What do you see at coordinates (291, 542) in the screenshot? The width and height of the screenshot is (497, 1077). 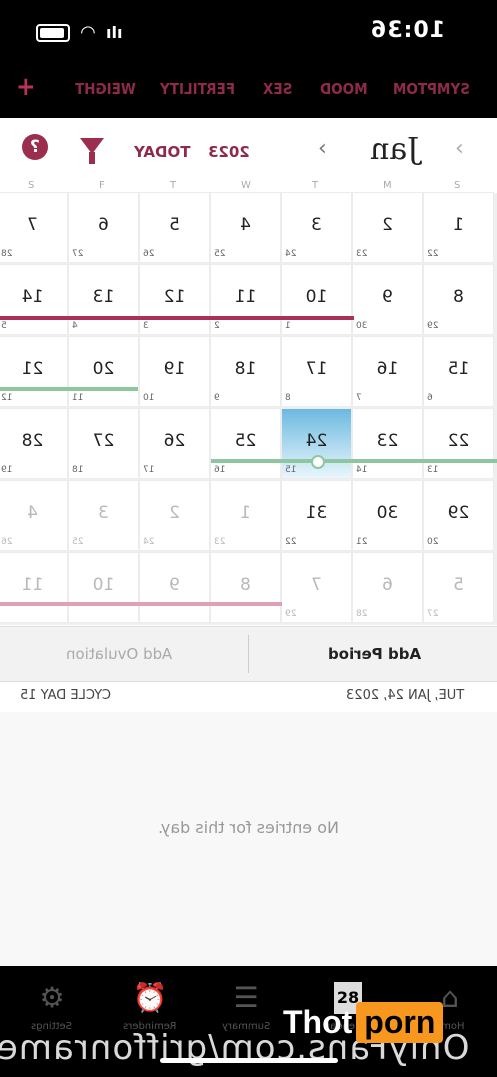 I see `cycle-day-number: 22` at bounding box center [291, 542].